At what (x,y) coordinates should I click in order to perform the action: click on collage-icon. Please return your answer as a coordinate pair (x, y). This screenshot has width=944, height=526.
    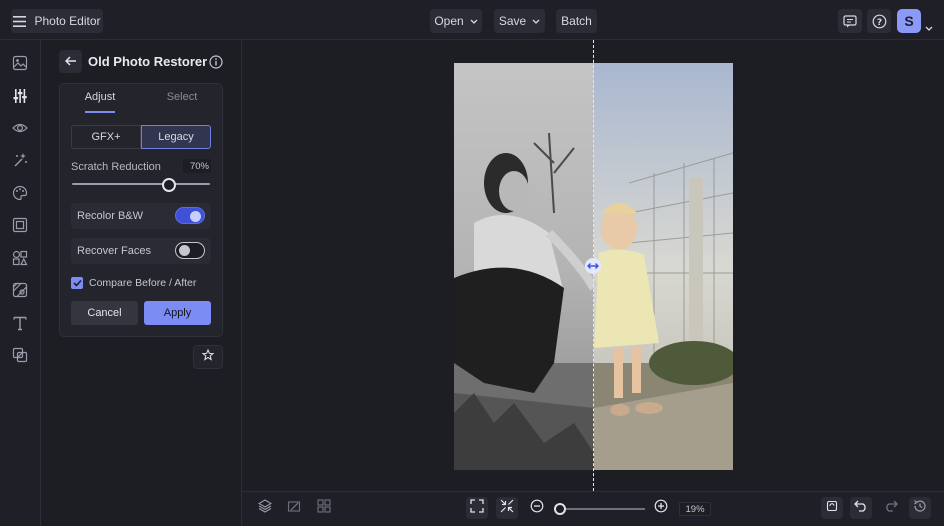
    Looking at the image, I should click on (20, 355).